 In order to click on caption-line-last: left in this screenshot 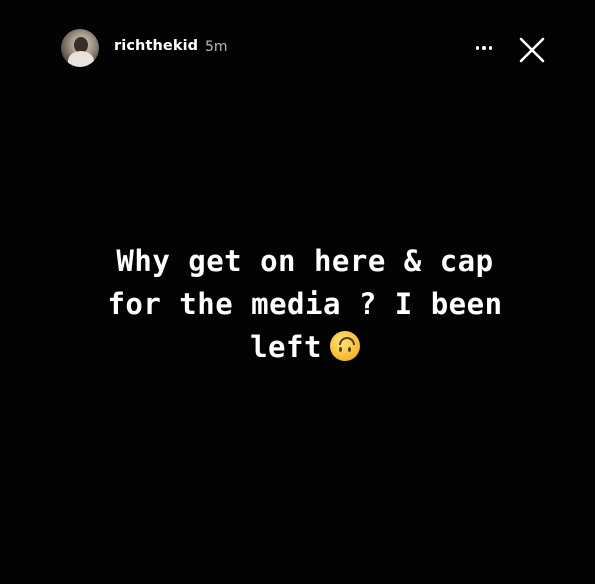, I will do `click(305, 347)`.